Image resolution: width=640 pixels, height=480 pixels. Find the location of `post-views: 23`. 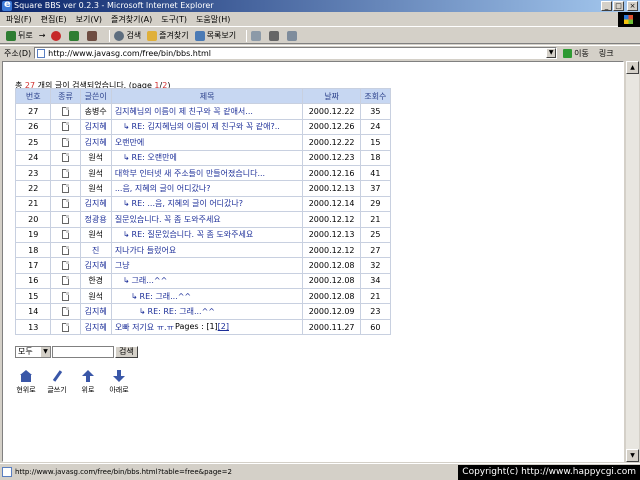

post-views: 23 is located at coordinates (375, 311).